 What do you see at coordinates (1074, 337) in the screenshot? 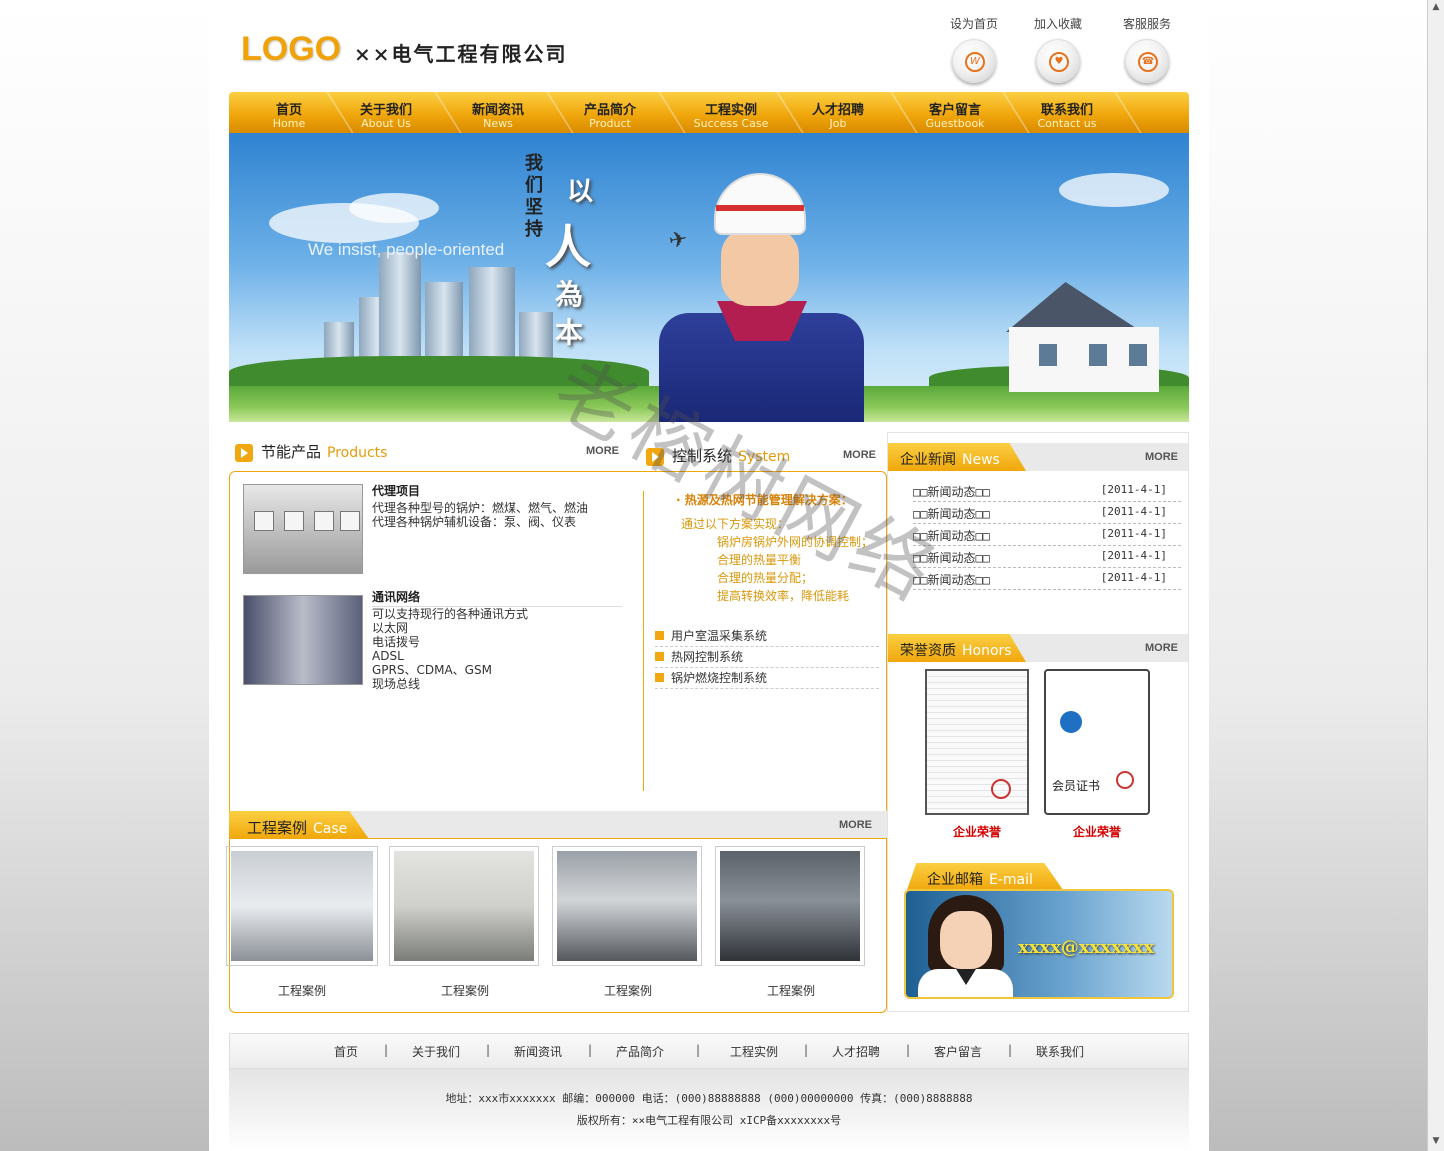
I see `house-image` at bounding box center [1074, 337].